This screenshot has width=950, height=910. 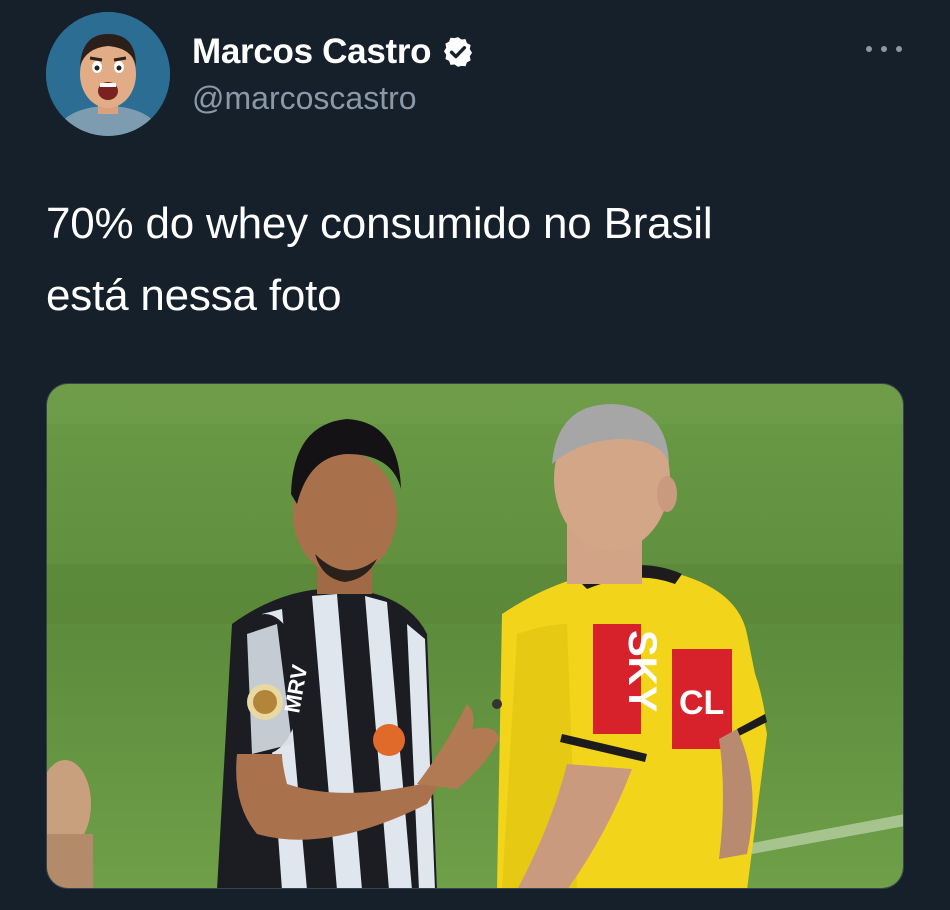 I want to click on verified-badge-icon, so click(x=458, y=52).